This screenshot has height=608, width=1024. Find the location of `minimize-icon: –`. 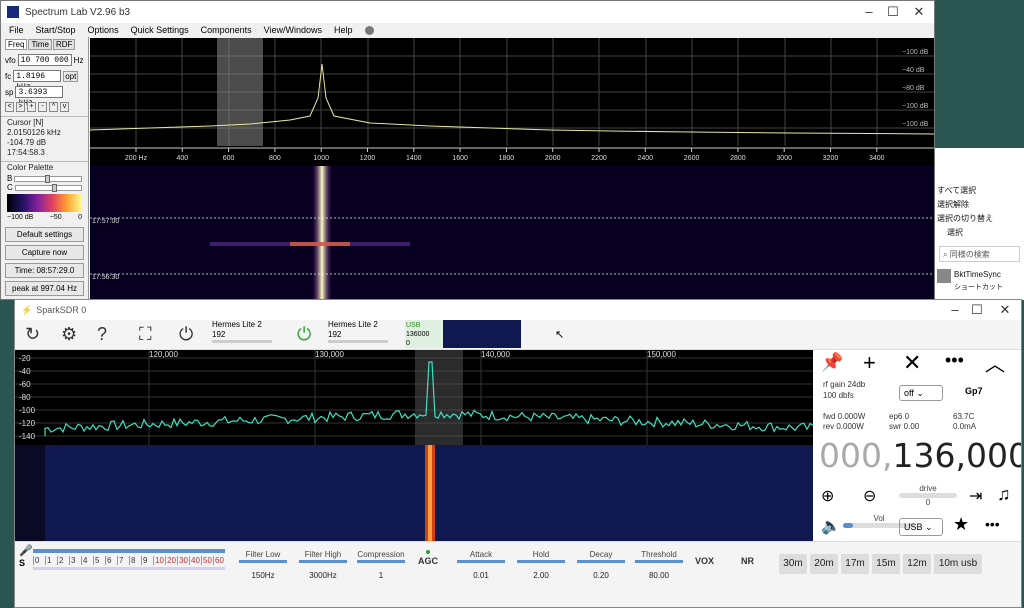

minimize-icon: – is located at coordinates (869, 11).